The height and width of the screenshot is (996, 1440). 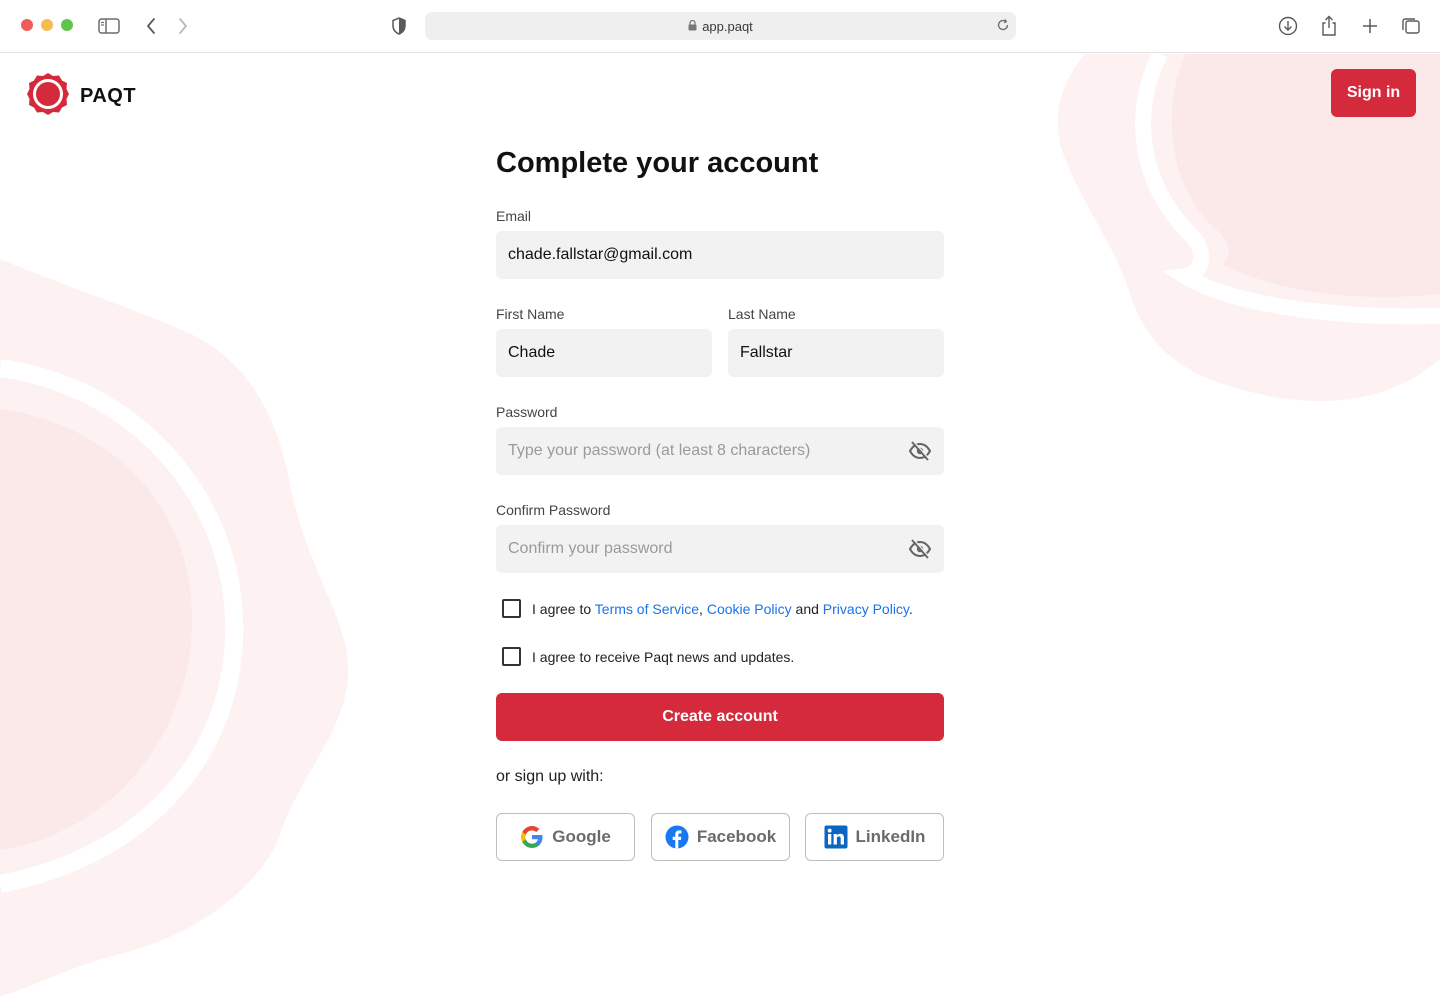 What do you see at coordinates (532, 352) in the screenshot?
I see `first-name-value: Chade` at bounding box center [532, 352].